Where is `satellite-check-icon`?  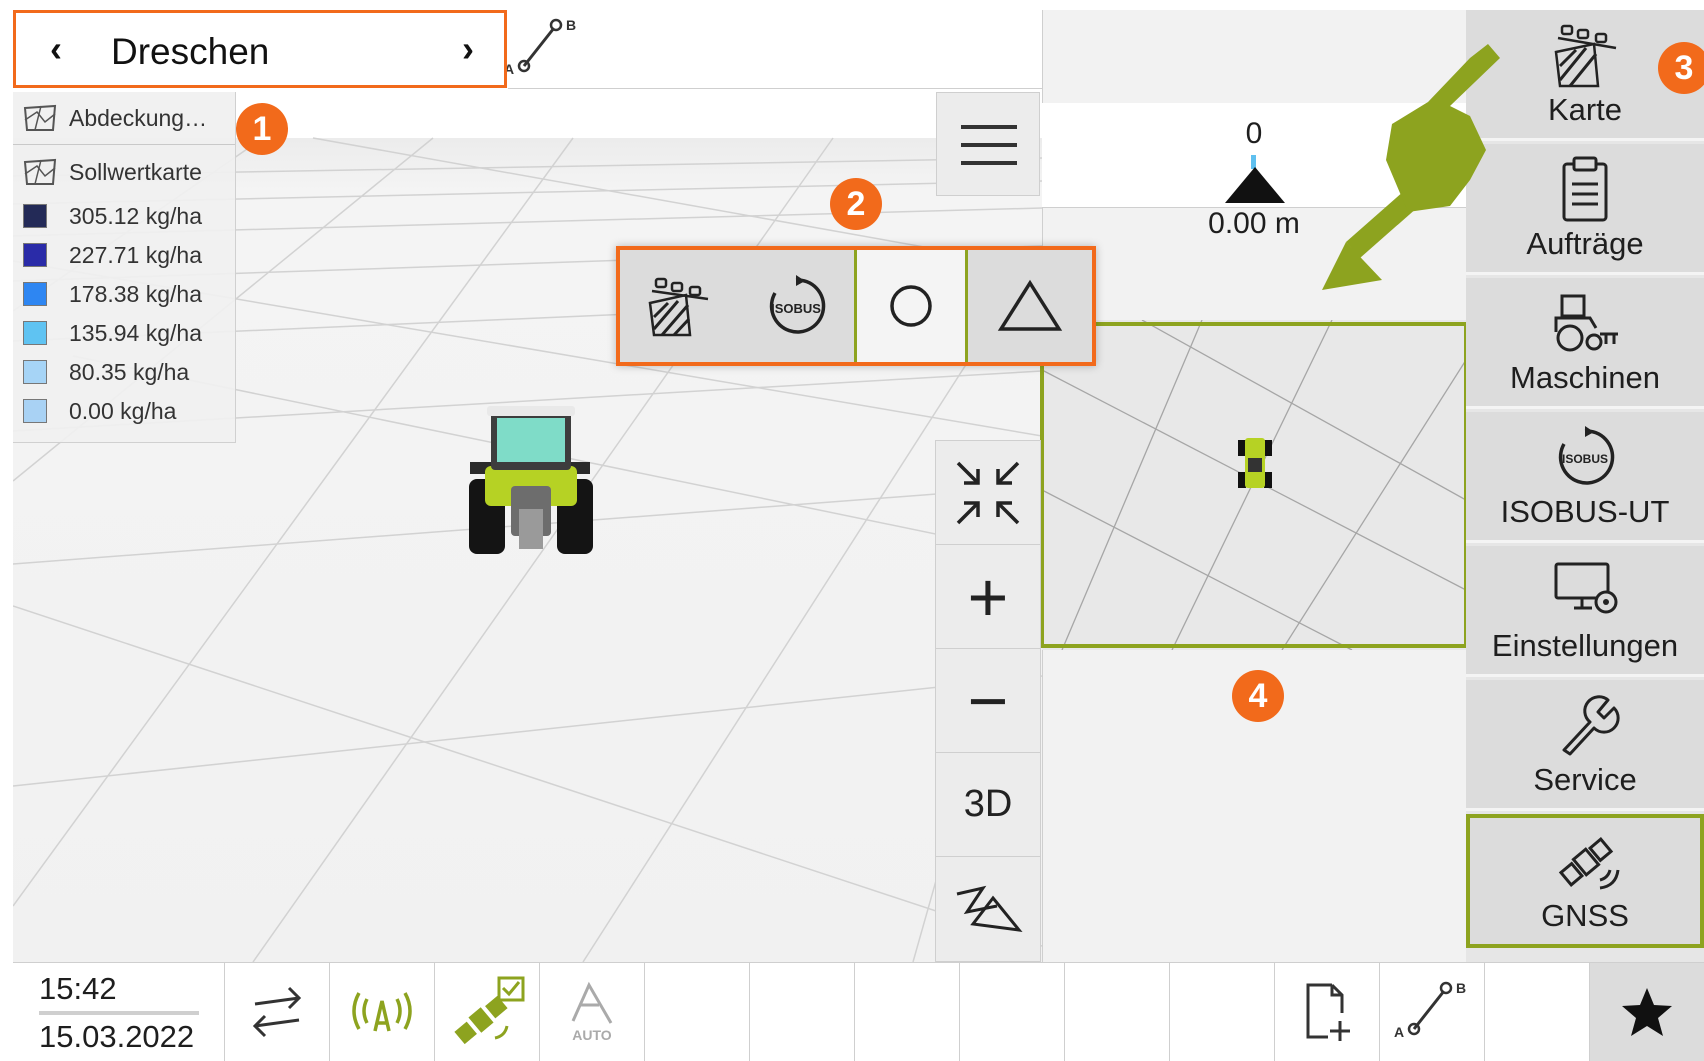 satellite-check-icon is located at coordinates (489, 1010).